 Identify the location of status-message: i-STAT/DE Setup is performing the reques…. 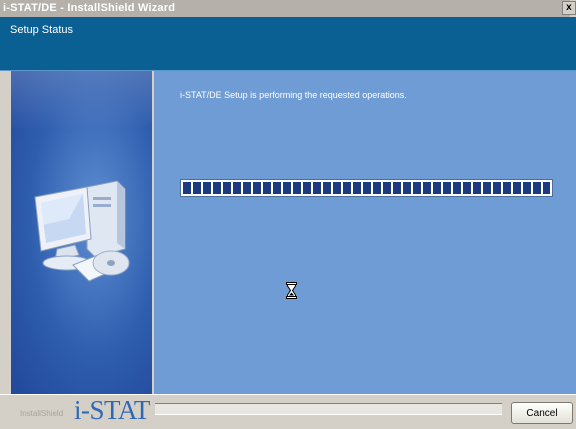
(293, 95).